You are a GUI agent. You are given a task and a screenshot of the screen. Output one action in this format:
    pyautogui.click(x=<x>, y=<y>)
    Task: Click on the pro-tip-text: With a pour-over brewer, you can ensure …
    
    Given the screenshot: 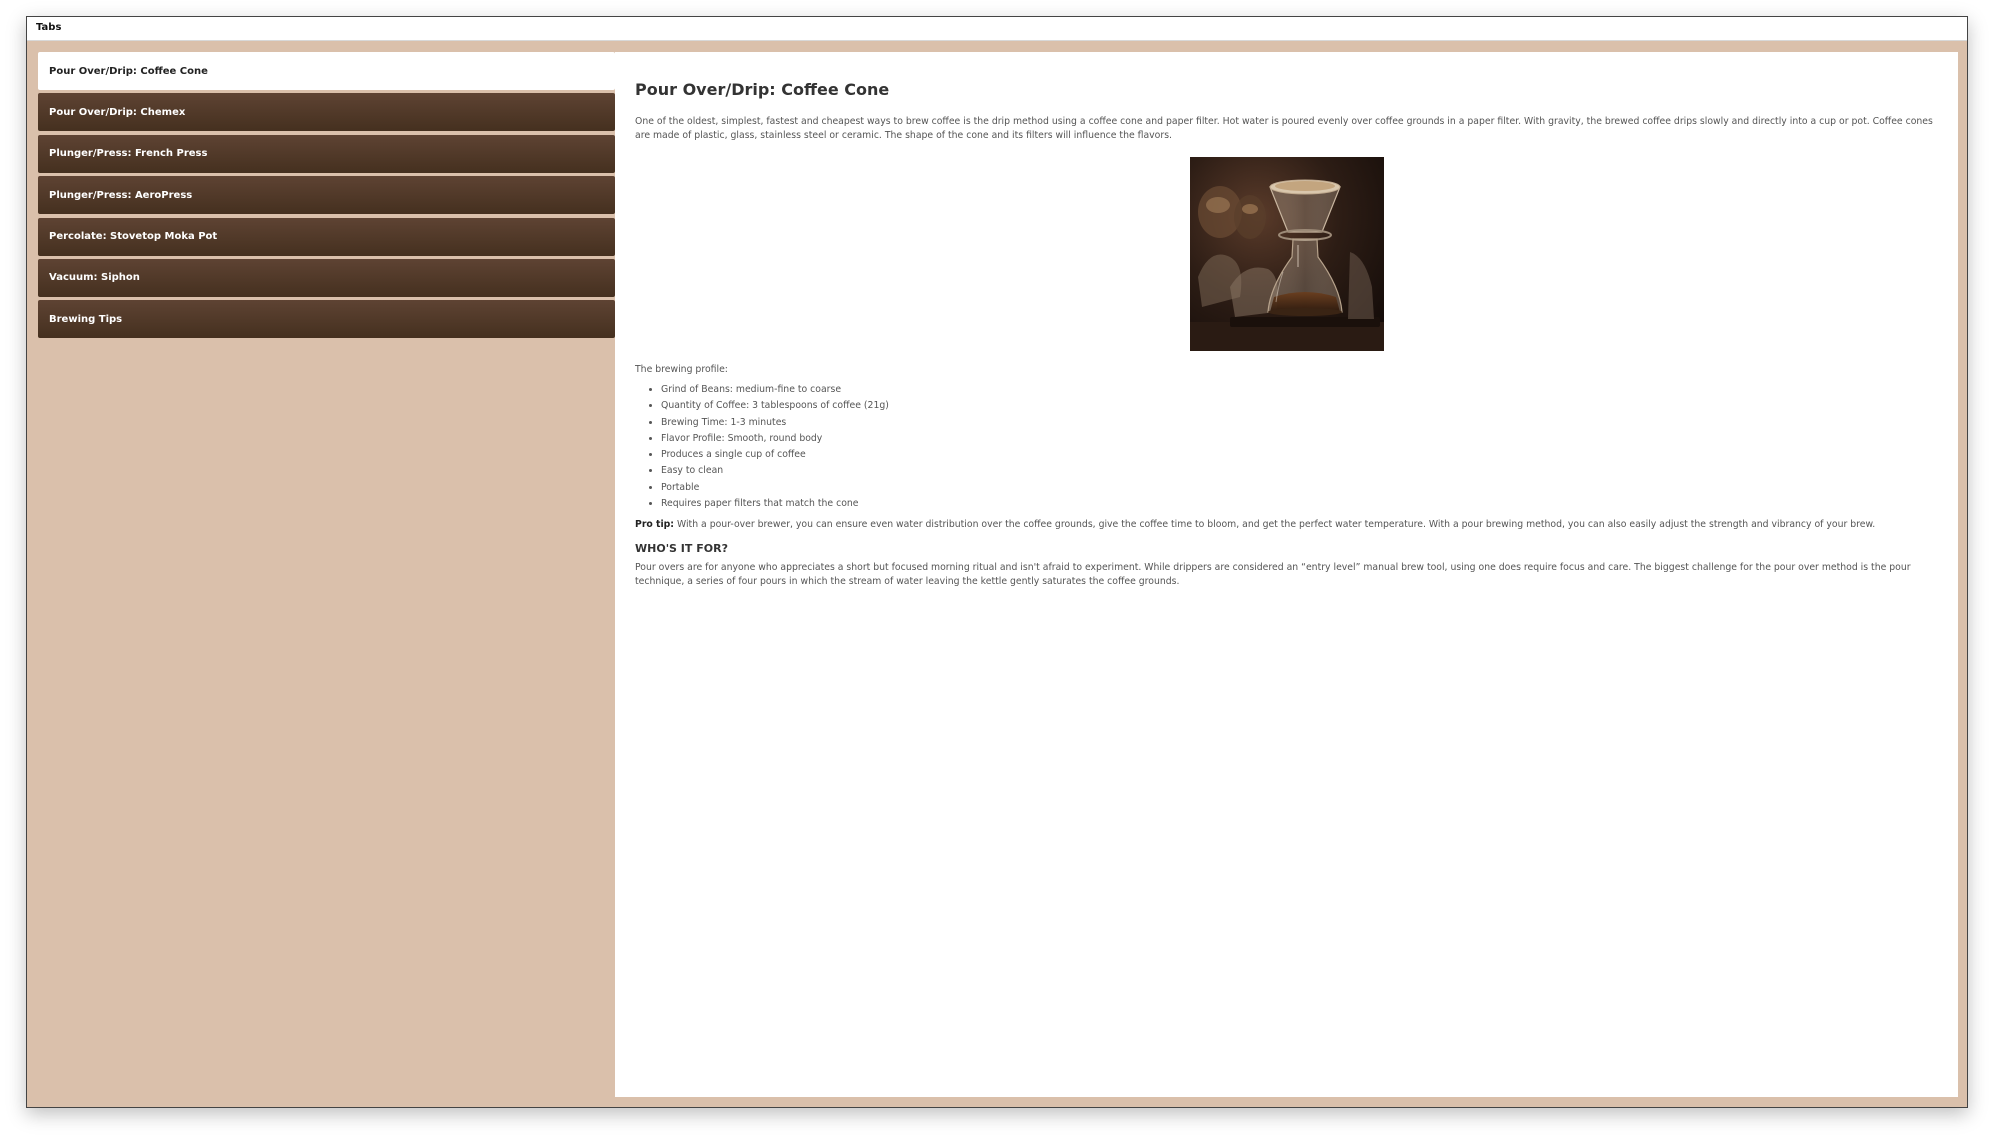 What is the action you would take?
    pyautogui.click(x=1275, y=525)
    